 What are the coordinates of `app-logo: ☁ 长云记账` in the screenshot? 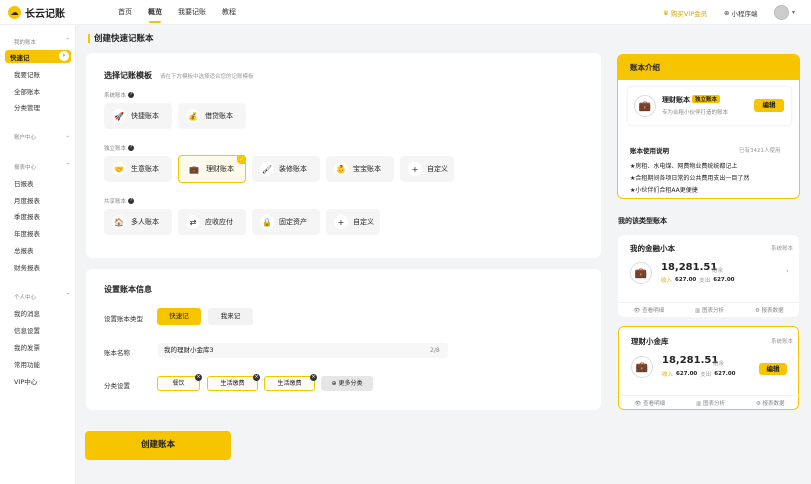 It's located at (36, 12).